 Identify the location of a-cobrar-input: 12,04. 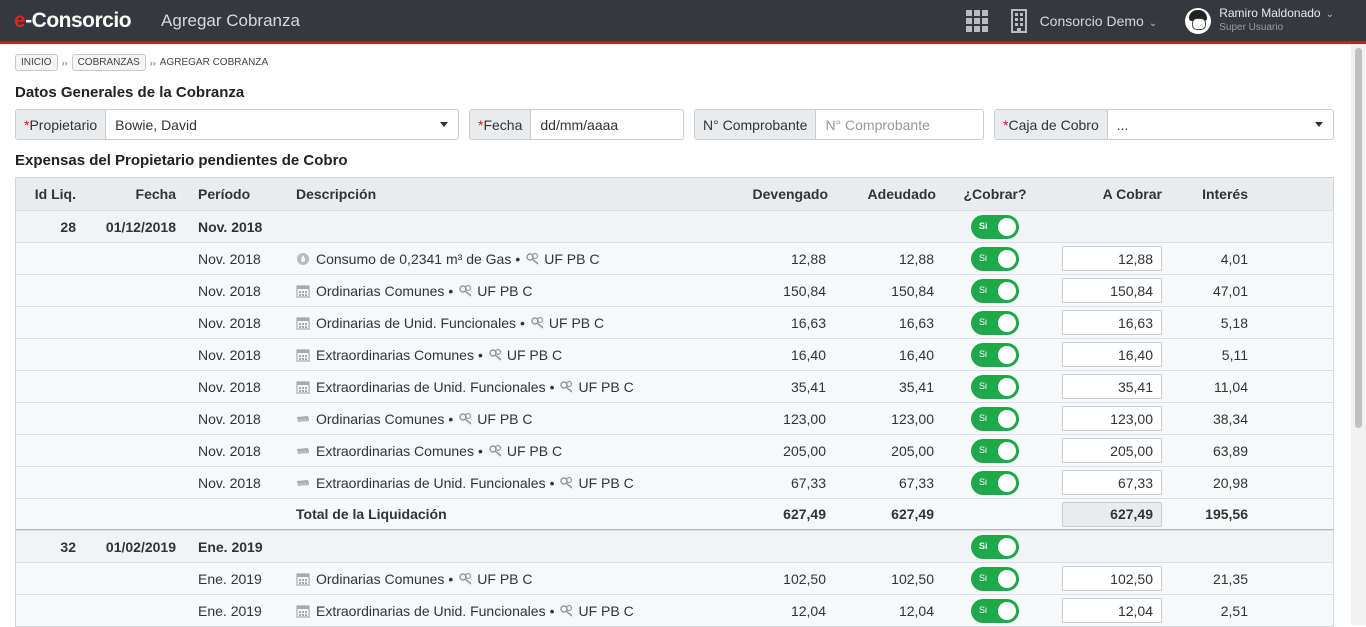
(1112, 610).